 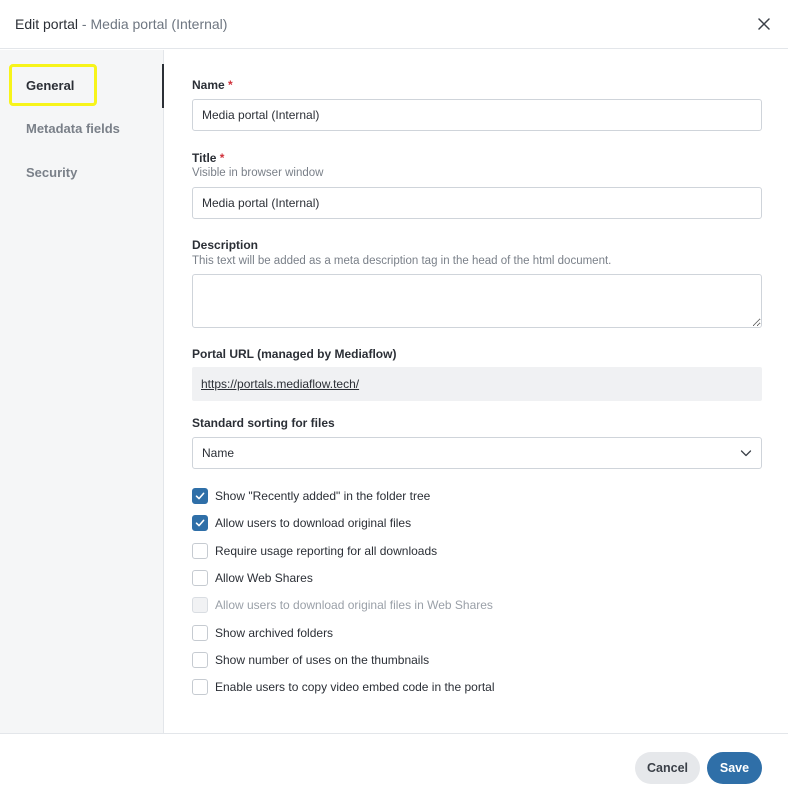 I want to click on chevron-down-icon, so click(x=746, y=453).